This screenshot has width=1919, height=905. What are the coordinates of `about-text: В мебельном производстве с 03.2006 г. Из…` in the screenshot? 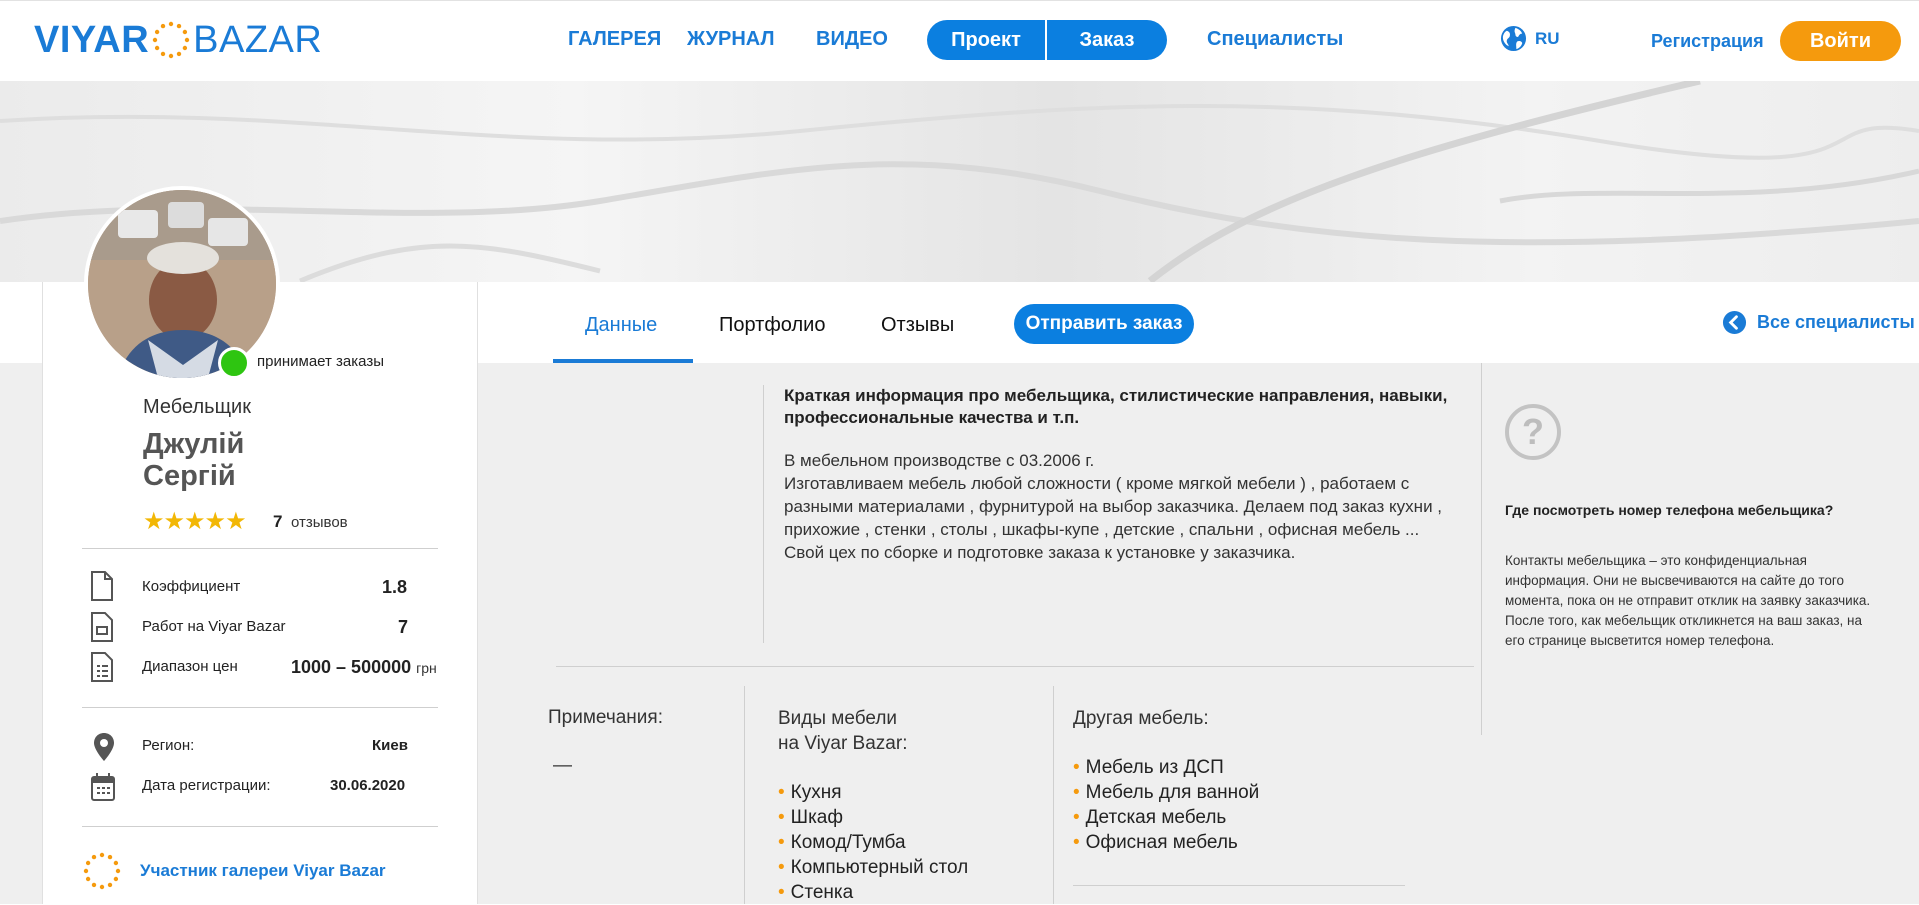 It's located at (1113, 506).